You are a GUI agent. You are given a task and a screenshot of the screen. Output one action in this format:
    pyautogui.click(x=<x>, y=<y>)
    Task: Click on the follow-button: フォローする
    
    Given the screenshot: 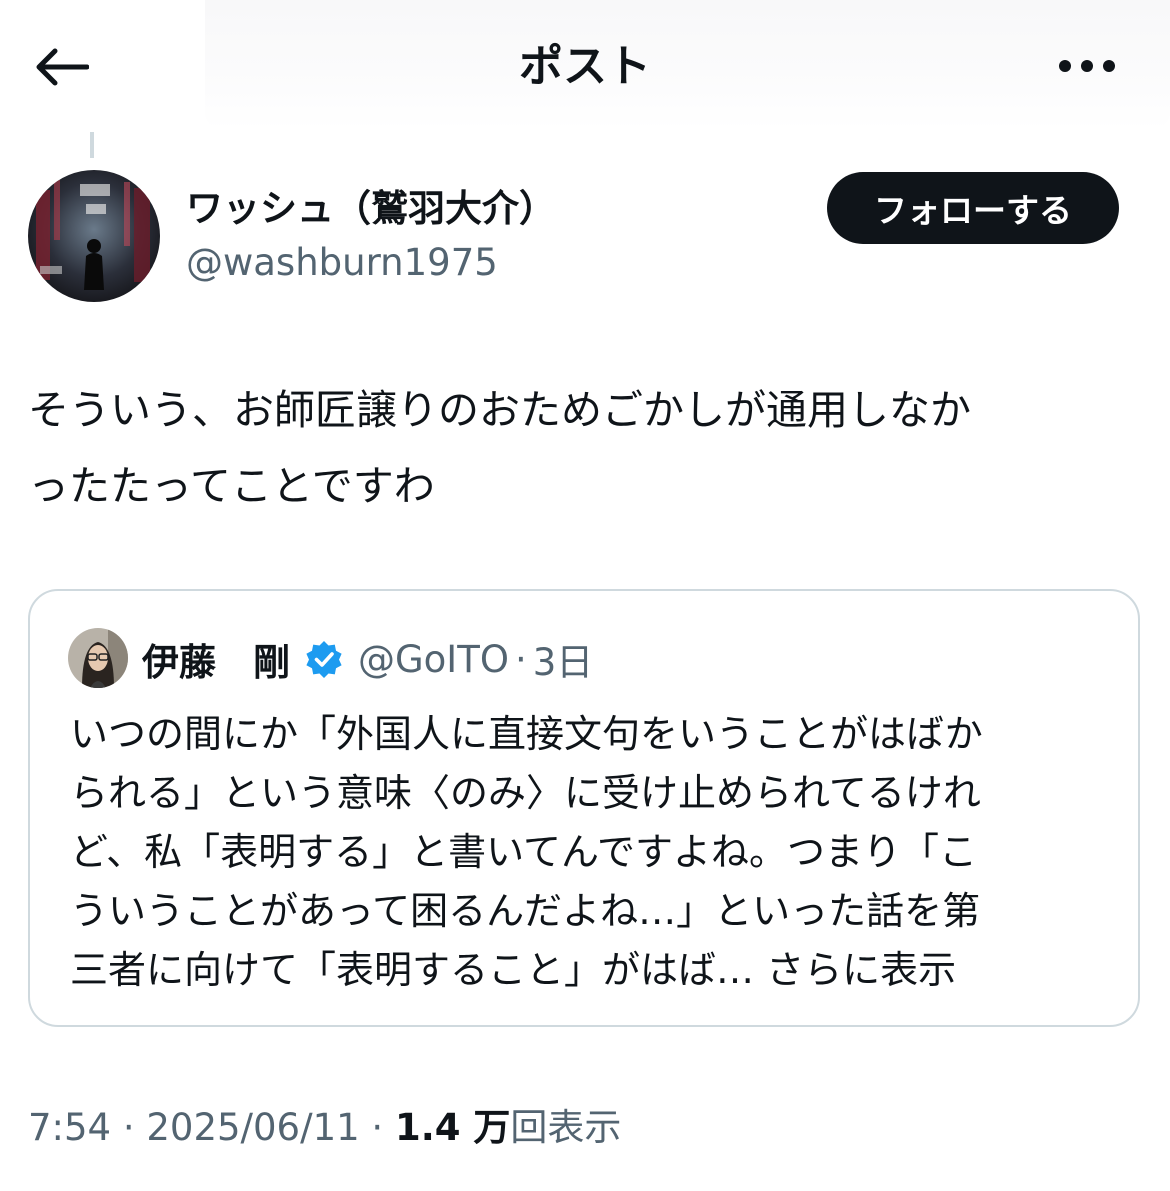 What is the action you would take?
    pyautogui.click(x=973, y=208)
    